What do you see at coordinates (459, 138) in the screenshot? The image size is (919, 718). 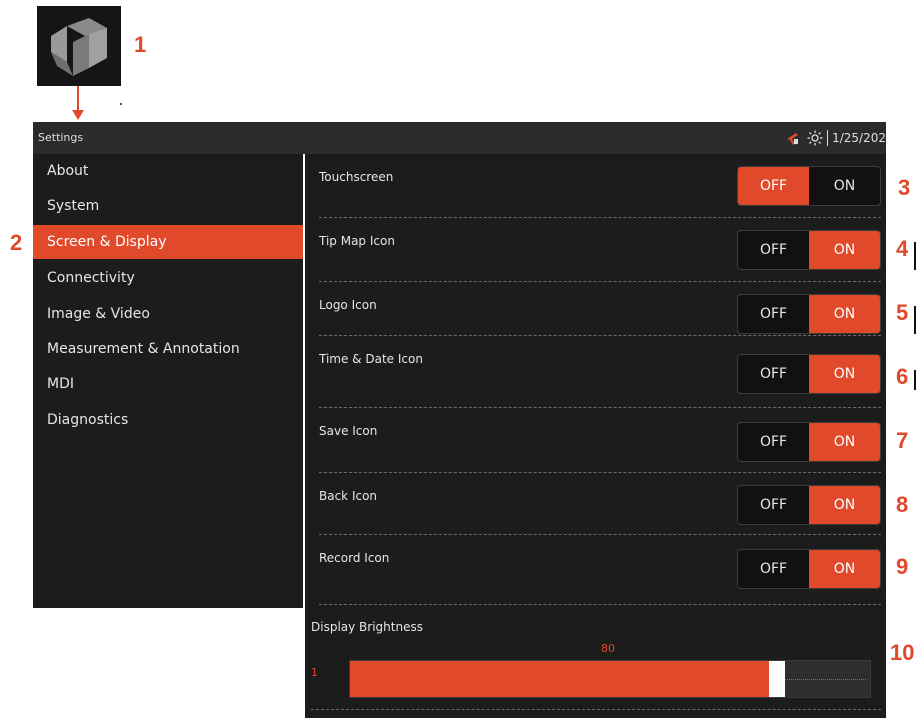 I see `title-bar: Settings 1/25/202` at bounding box center [459, 138].